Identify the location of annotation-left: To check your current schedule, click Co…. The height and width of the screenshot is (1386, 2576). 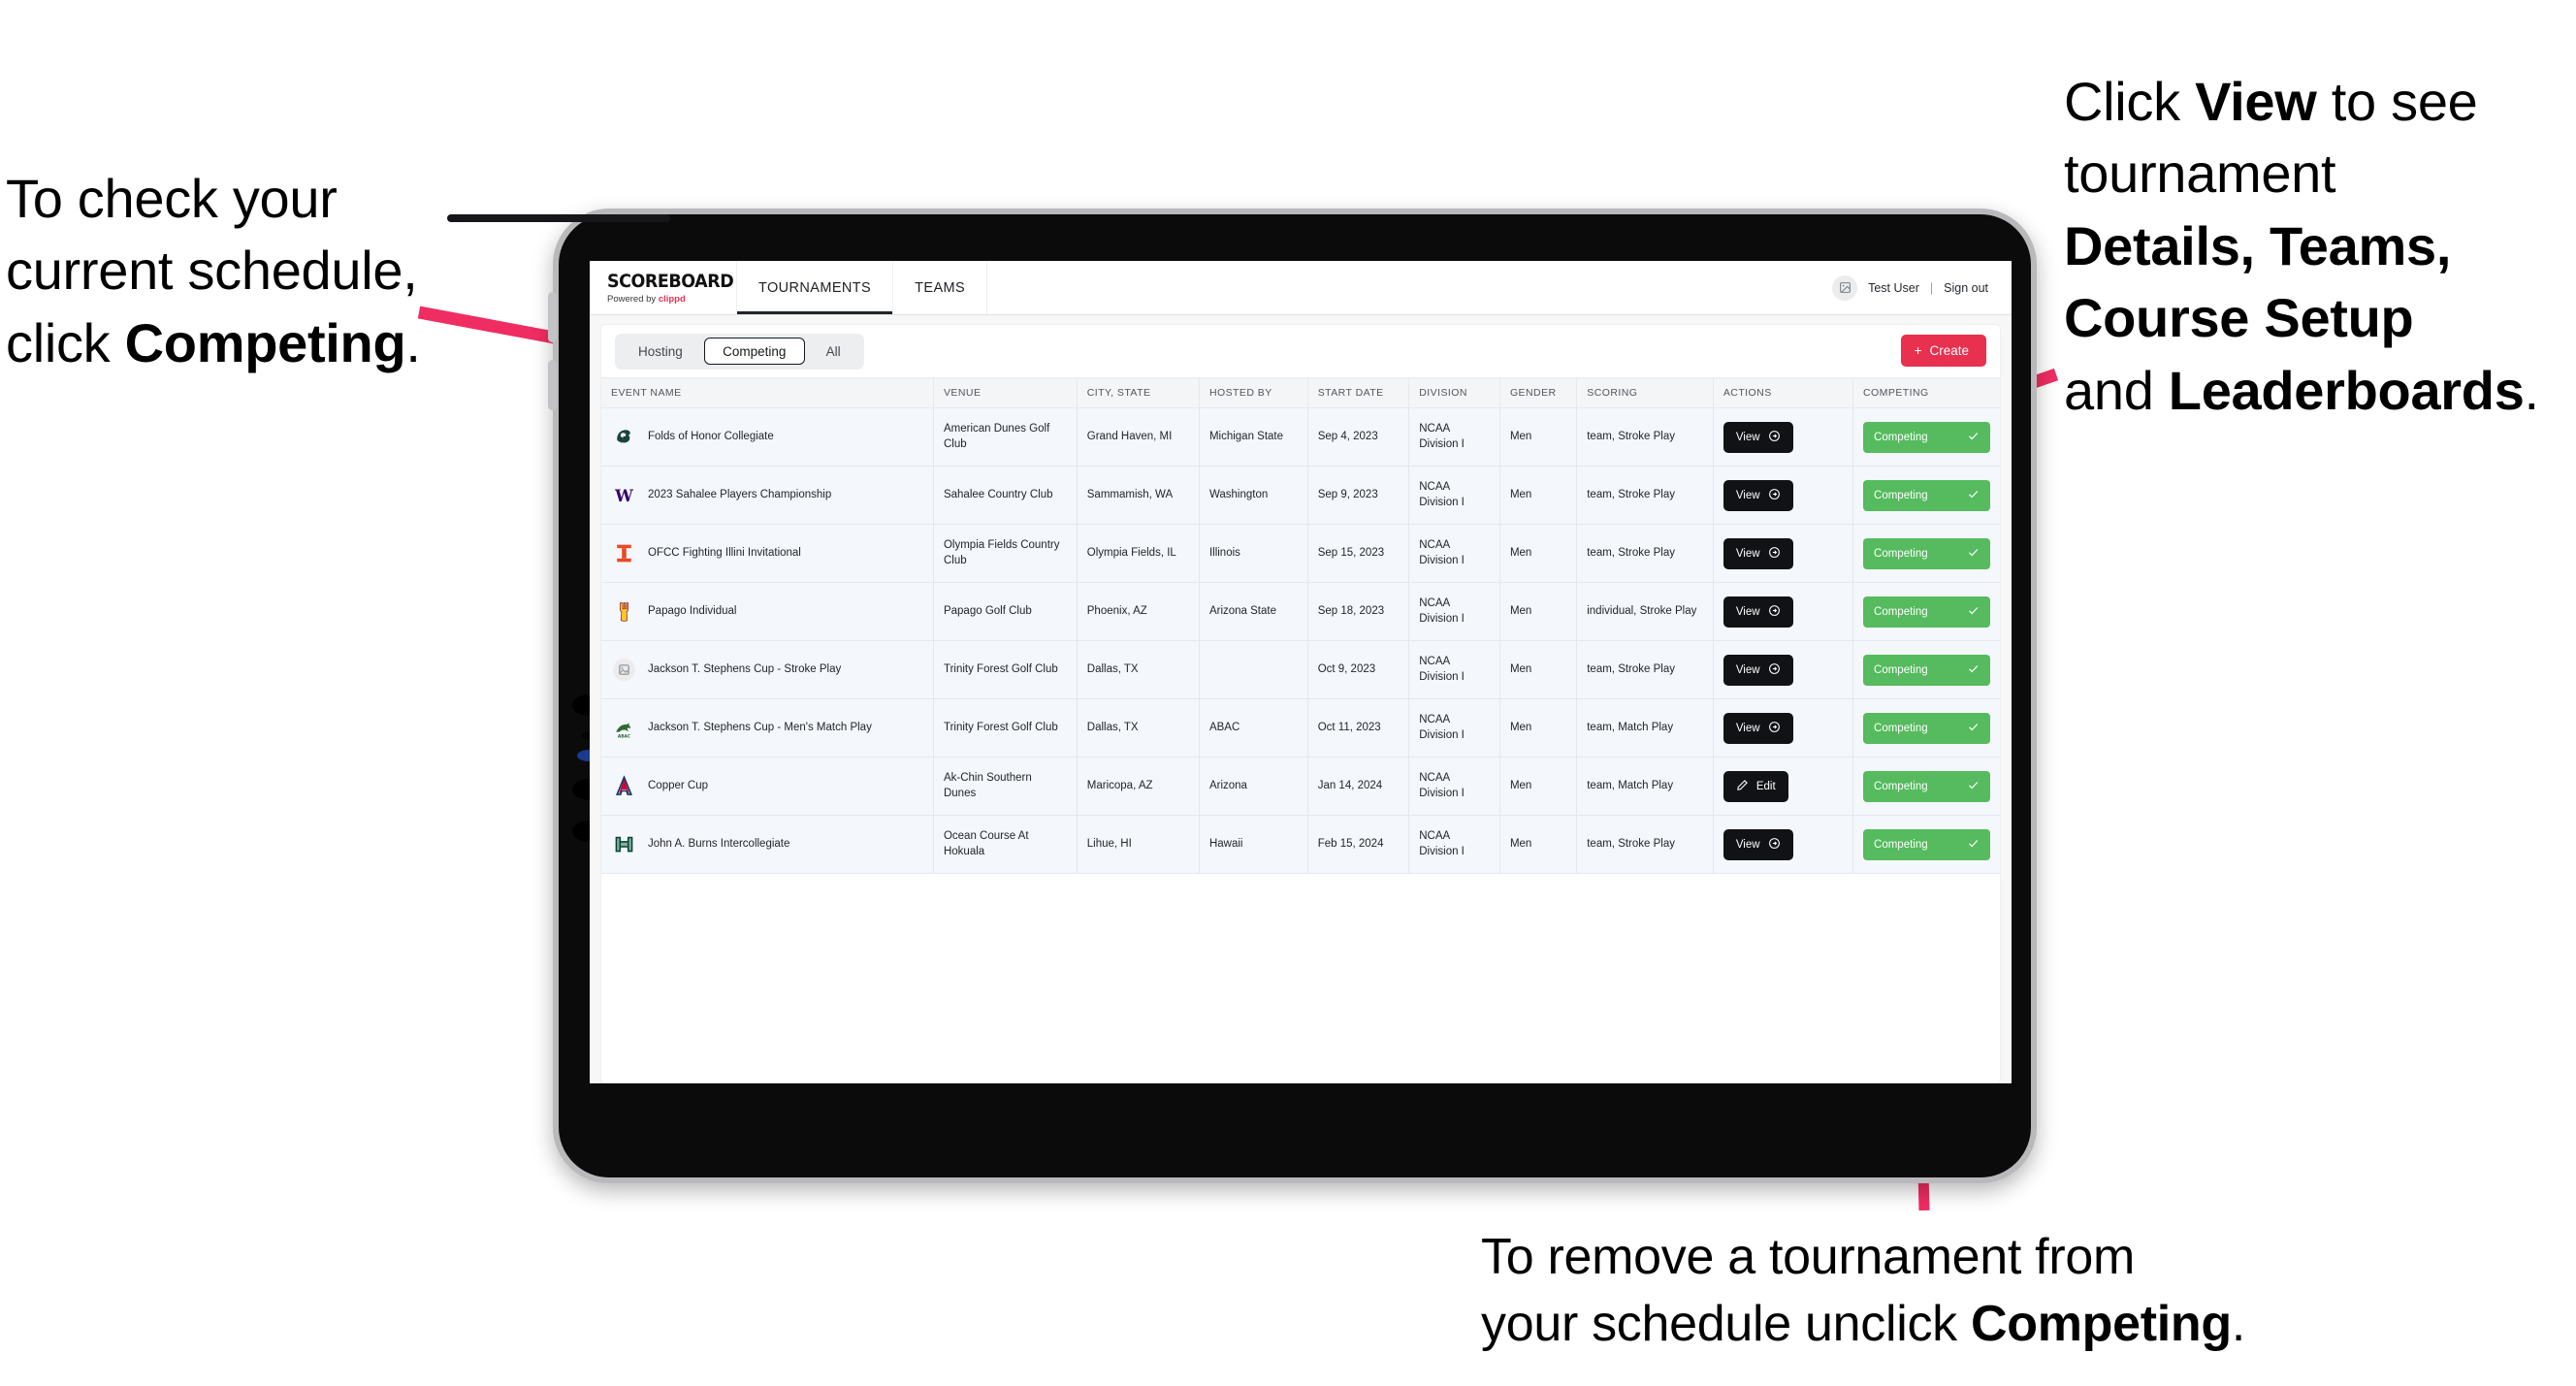
(213, 270).